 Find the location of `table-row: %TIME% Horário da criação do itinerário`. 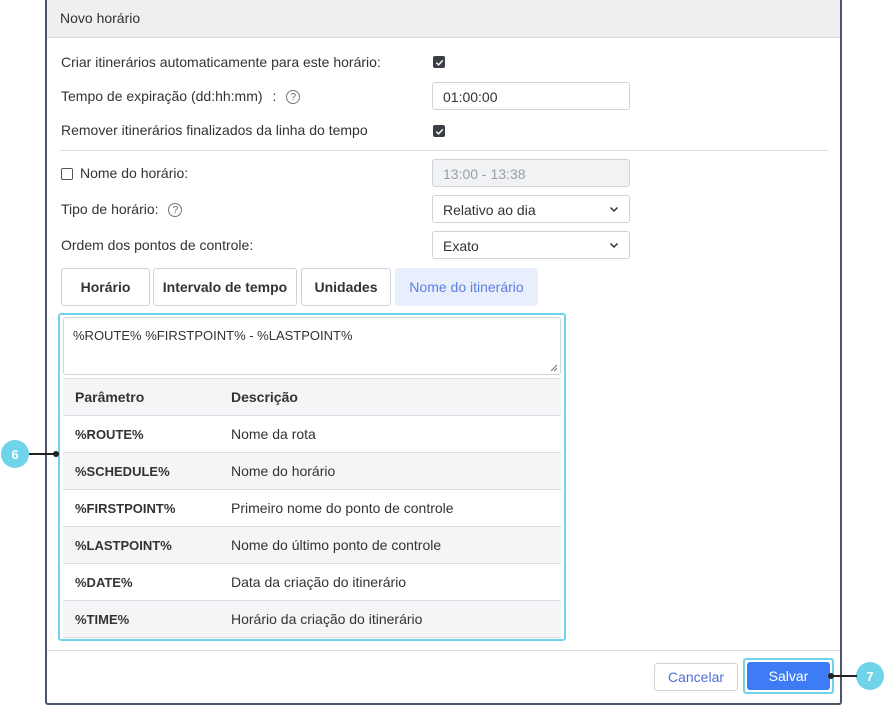

table-row: %TIME% Horário da criação do itinerário is located at coordinates (312, 619).